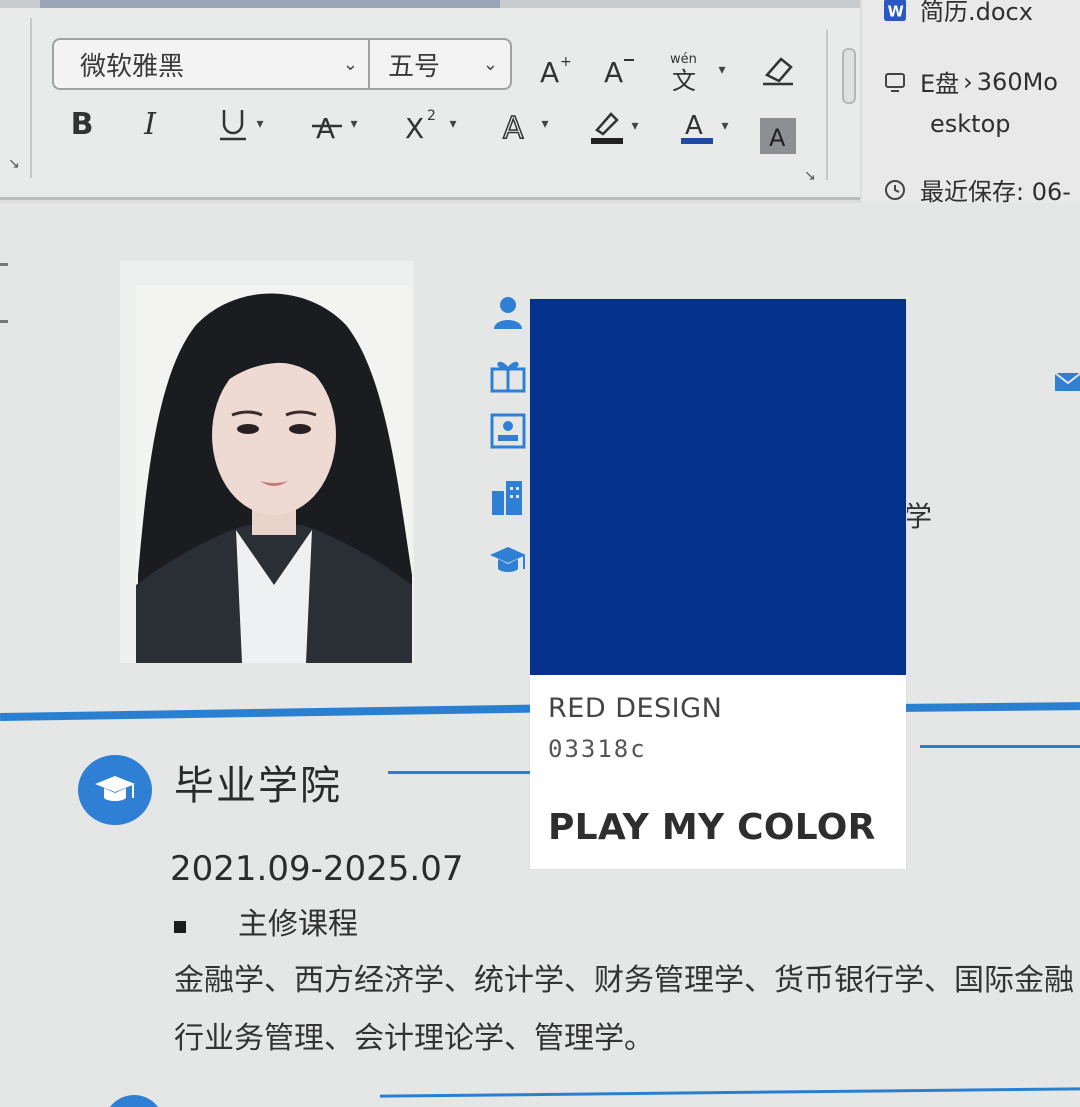 This screenshot has height=1107, width=1080. I want to click on bold-button: B, so click(82, 124).